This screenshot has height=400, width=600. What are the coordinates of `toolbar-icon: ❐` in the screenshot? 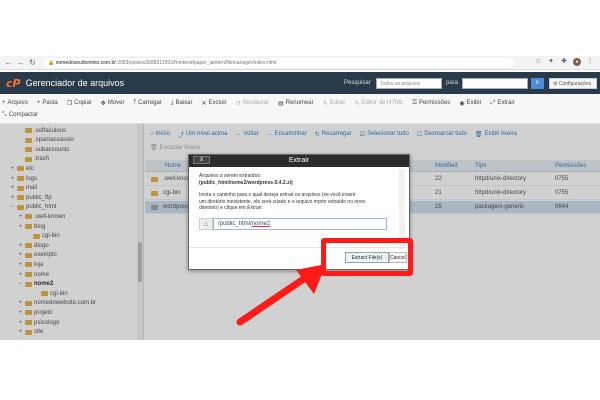 It's located at (69, 103).